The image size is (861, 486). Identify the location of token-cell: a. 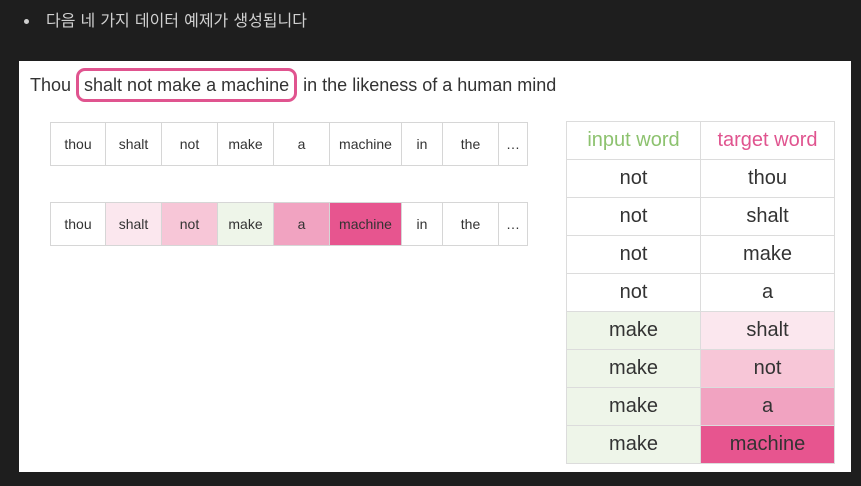
(302, 144).